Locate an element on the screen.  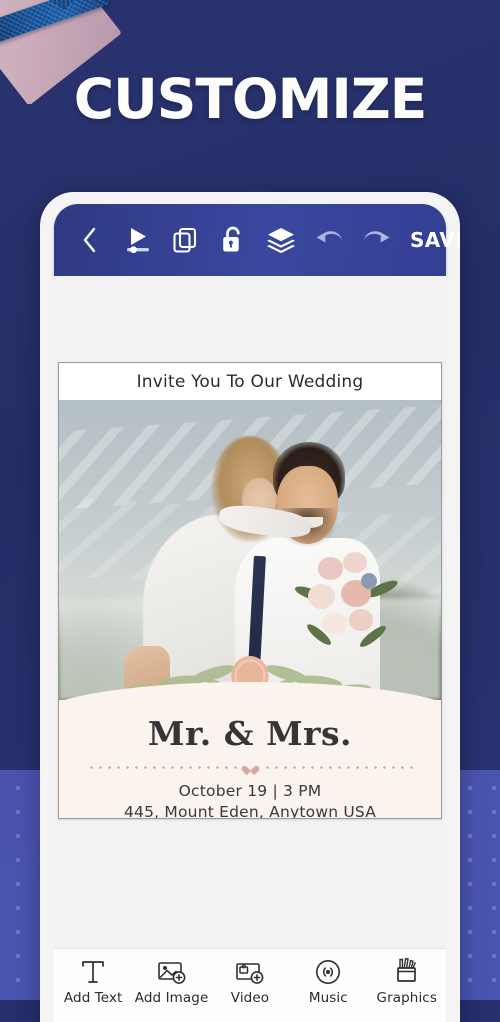
duplicate-button is located at coordinates (185, 240).